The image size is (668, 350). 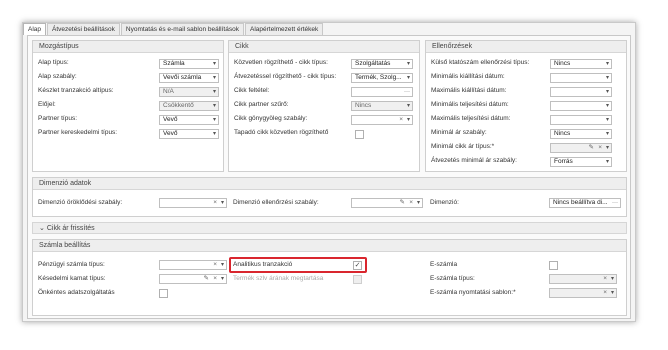 What do you see at coordinates (178, 105) in the screenshot?
I see `elojel-value: Csökkentő` at bounding box center [178, 105].